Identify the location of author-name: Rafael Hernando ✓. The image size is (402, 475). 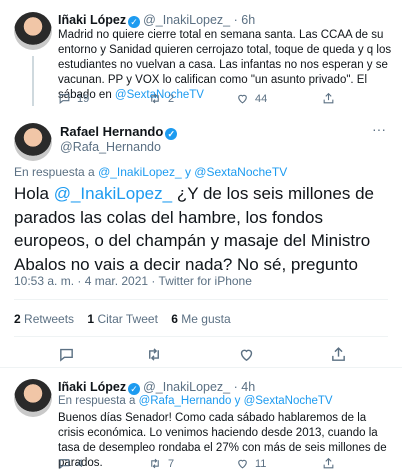
(120, 132).